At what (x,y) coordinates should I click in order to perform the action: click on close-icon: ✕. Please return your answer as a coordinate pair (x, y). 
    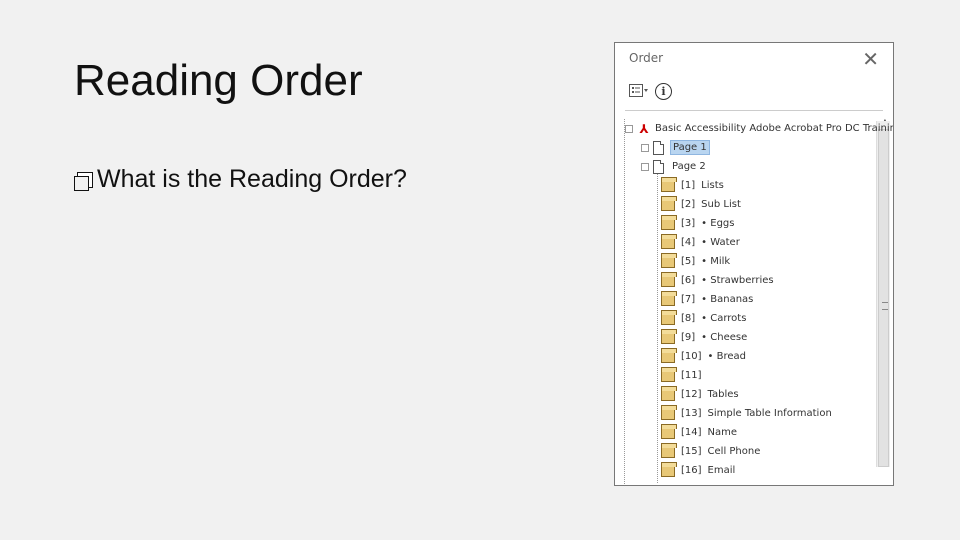
    Looking at the image, I should click on (870, 59).